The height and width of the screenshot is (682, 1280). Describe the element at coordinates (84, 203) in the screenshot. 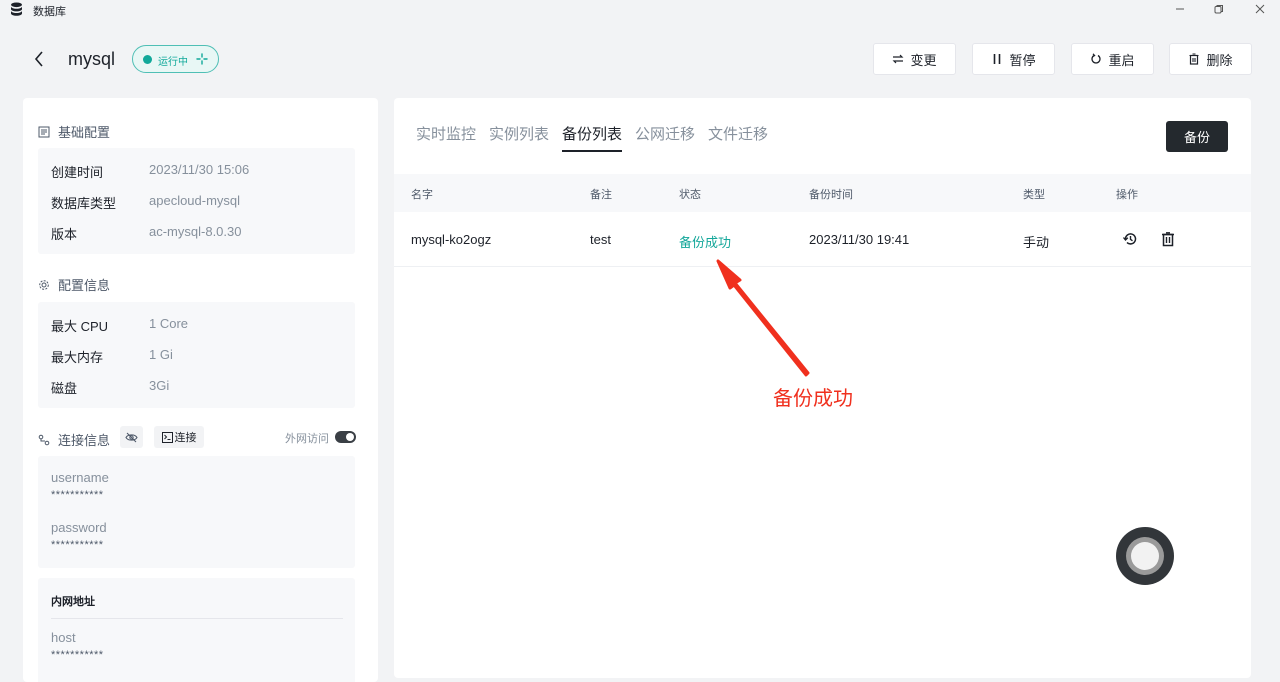

I see `kv-key: 数据库类型` at that location.